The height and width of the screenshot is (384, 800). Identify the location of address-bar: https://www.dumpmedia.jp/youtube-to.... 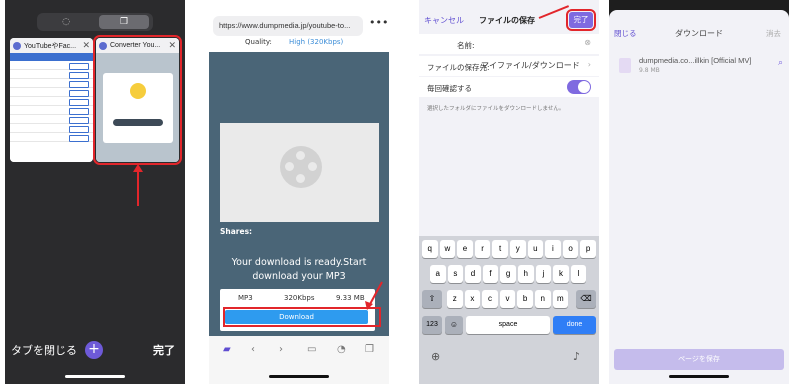
(288, 26).